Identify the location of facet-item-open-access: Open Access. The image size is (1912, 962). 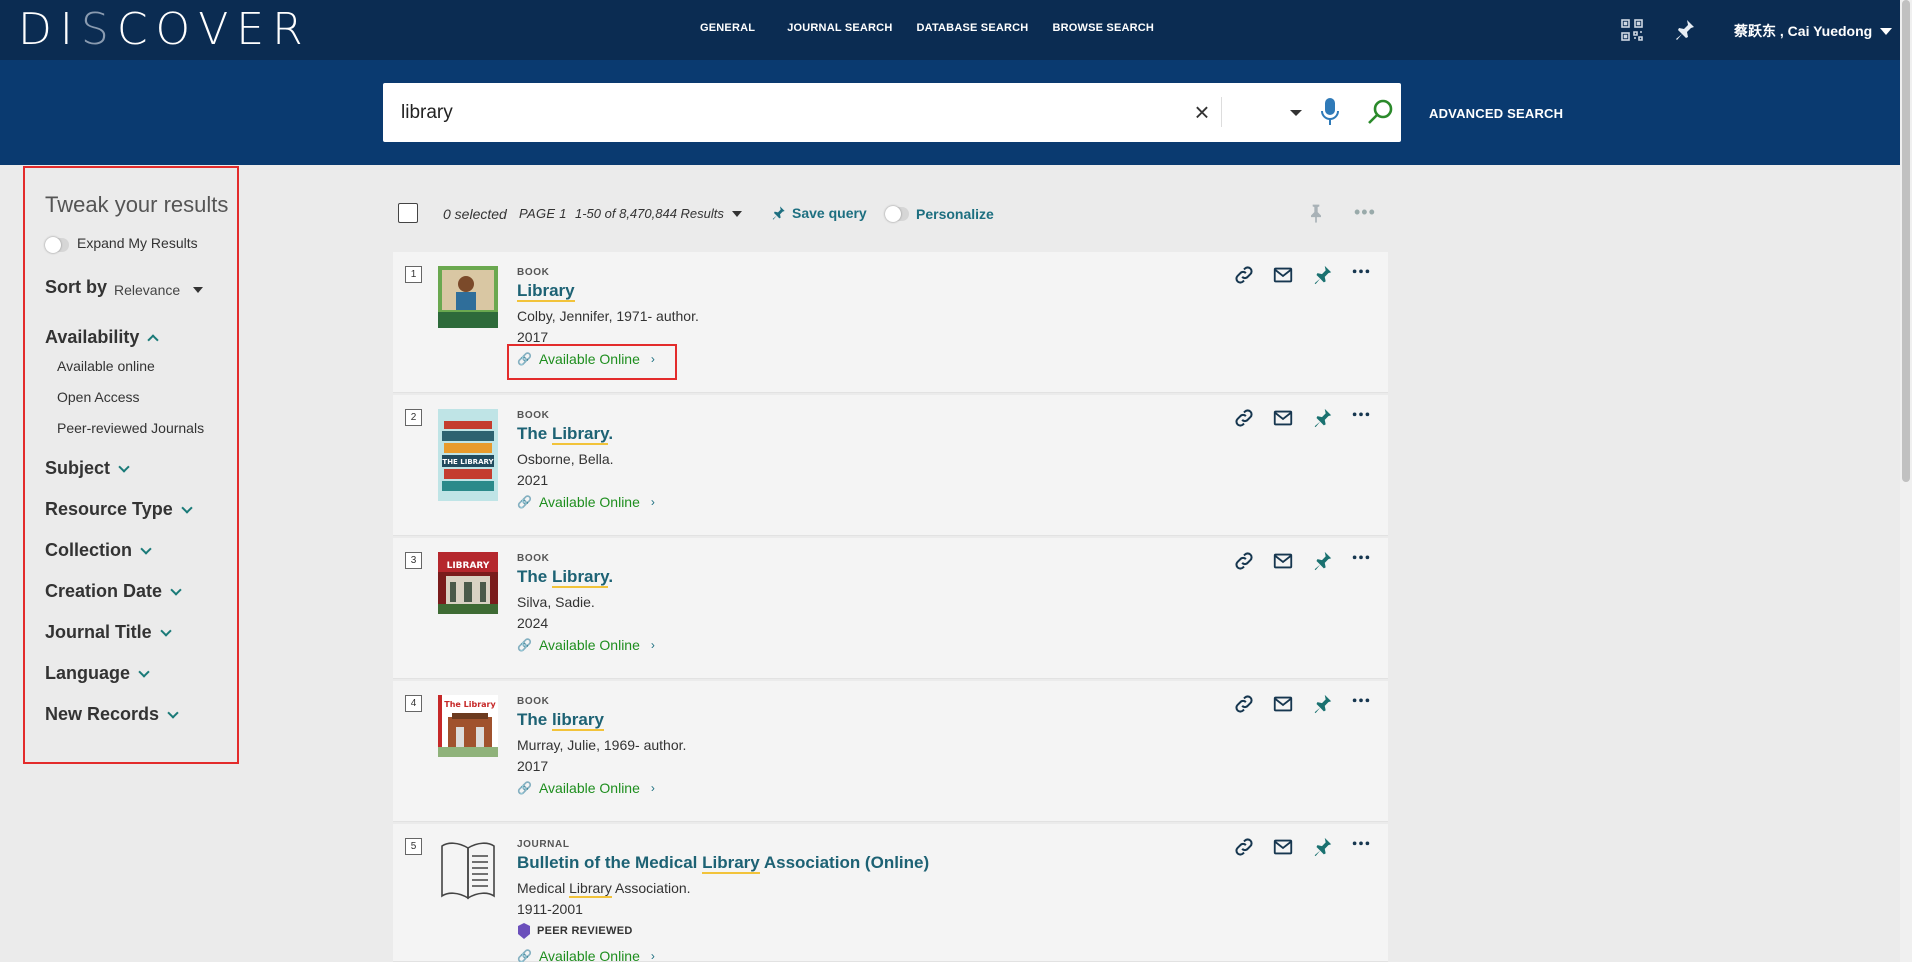
(98, 397).